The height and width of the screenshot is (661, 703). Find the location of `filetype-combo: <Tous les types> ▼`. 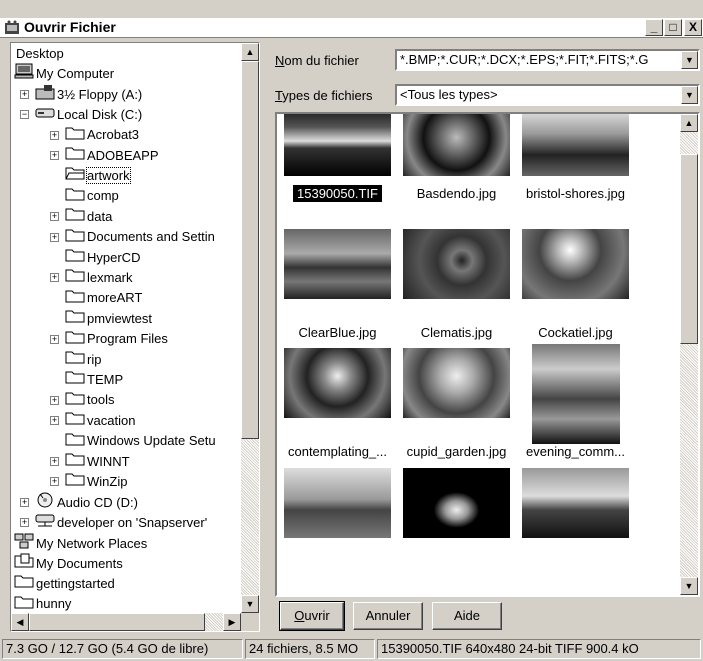

filetype-combo: <Tous les types> ▼ is located at coordinates (547, 95).